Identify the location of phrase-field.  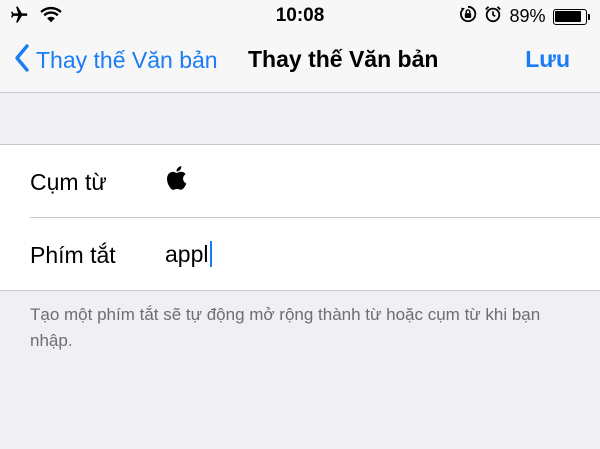
(176, 181).